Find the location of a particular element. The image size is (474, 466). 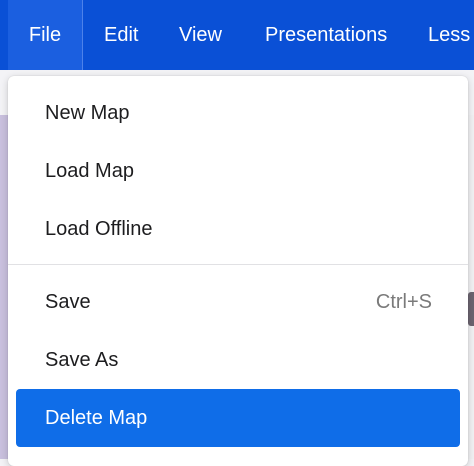

menu-item-delete-map: Delete Map is located at coordinates (238, 418).